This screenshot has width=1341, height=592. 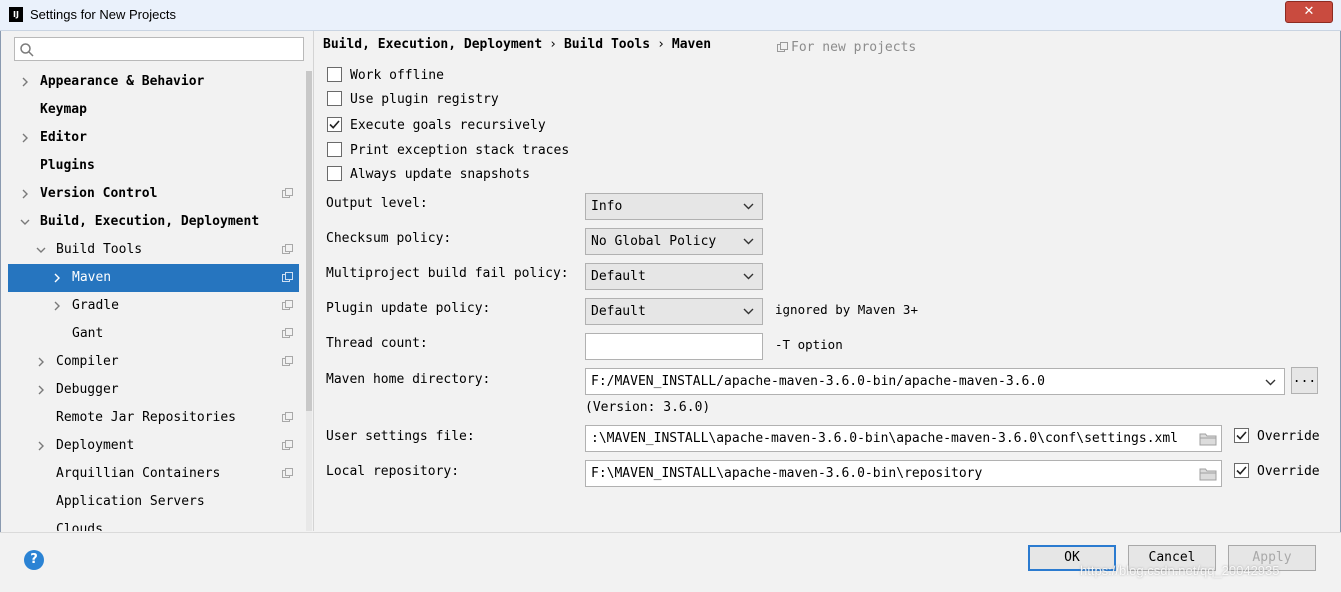 I want to click on sidebar-item-label: Maven, so click(x=92, y=277).